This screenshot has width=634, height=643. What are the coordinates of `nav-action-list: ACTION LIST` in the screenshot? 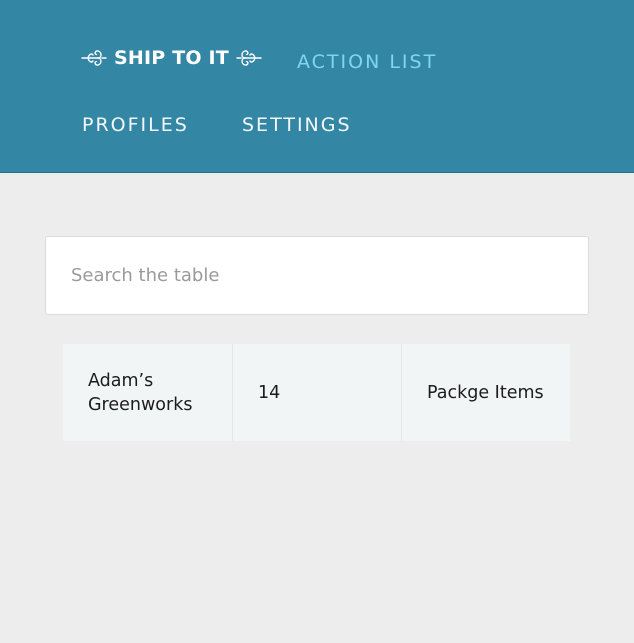 It's located at (367, 62).